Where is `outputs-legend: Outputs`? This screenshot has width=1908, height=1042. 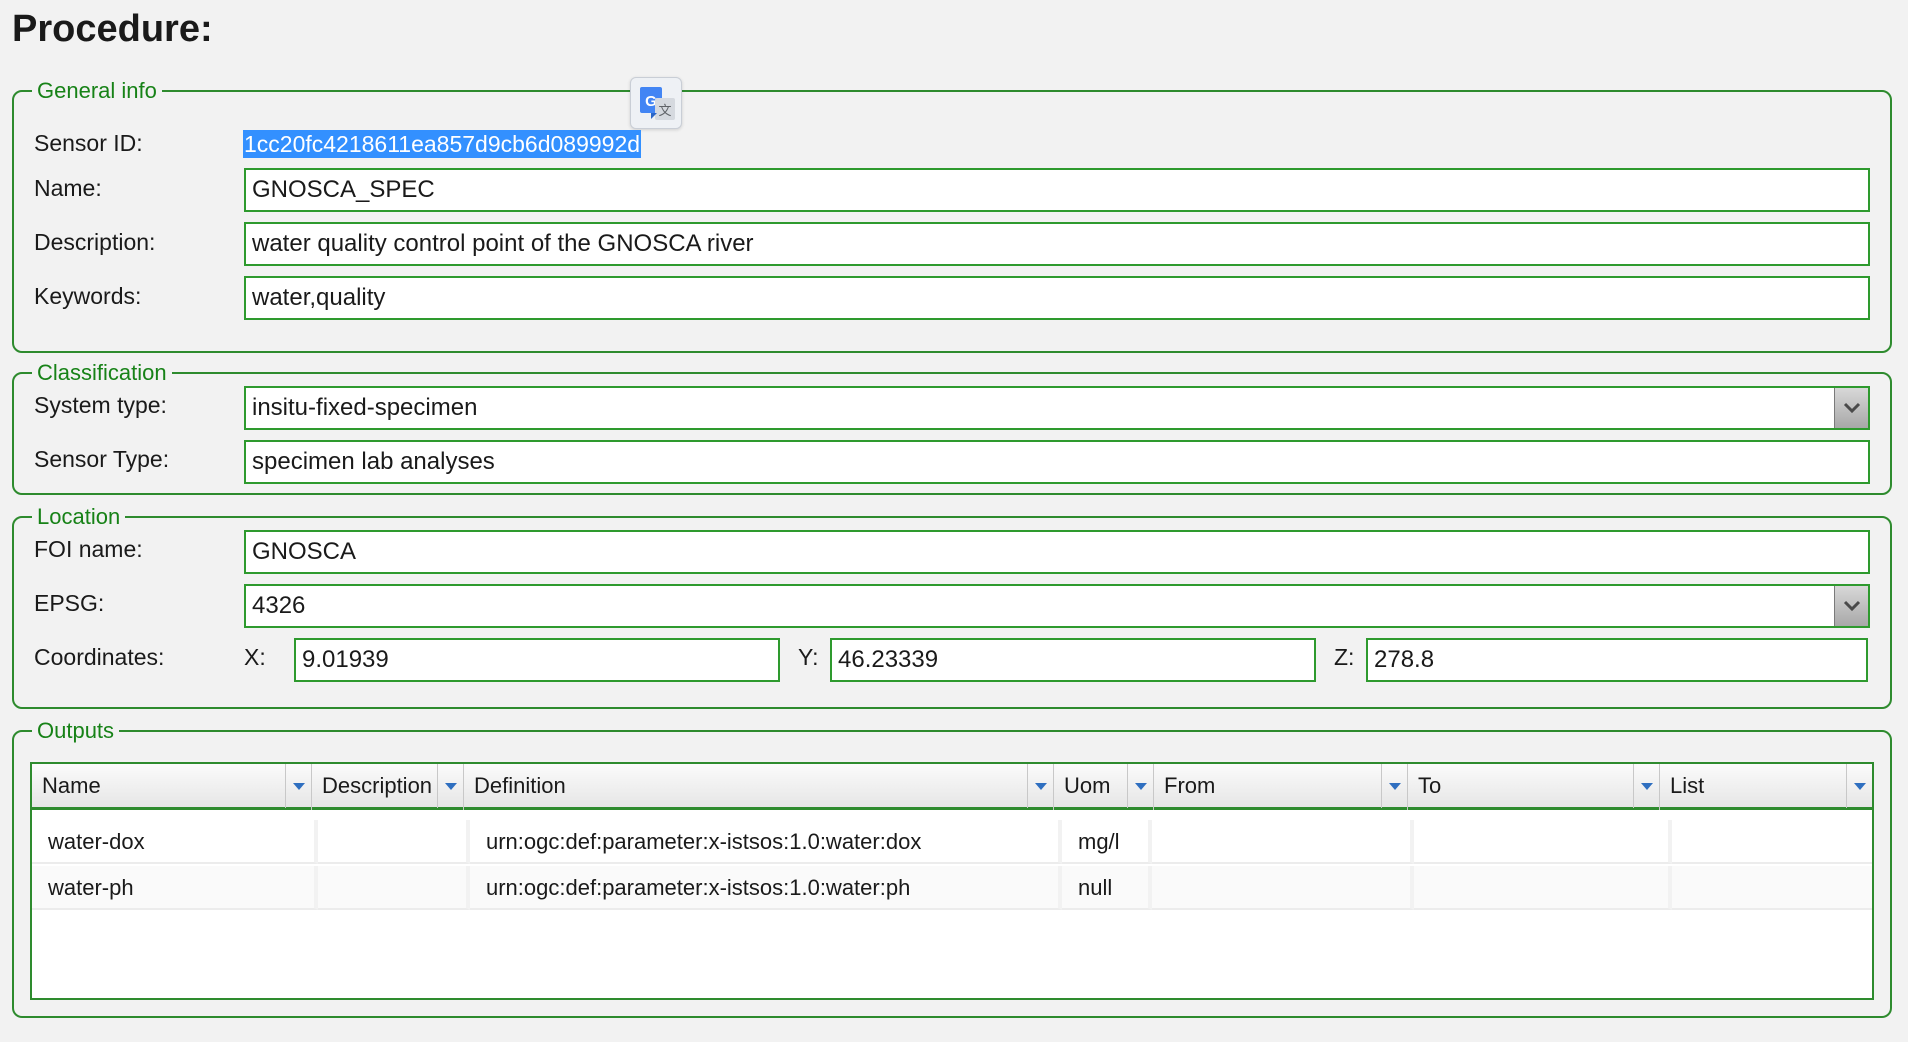 outputs-legend: Outputs is located at coordinates (76, 730).